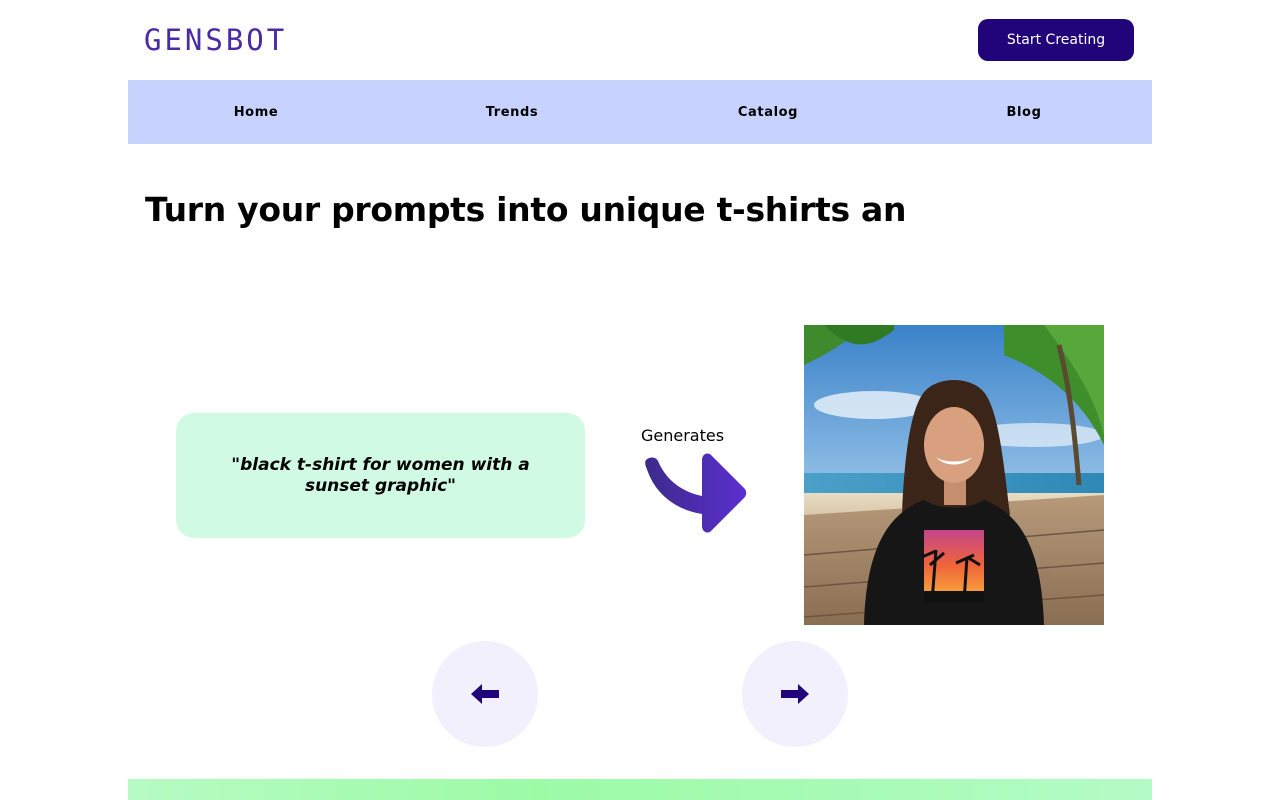 This screenshot has width=1280, height=800. I want to click on product-photo, so click(954, 475).